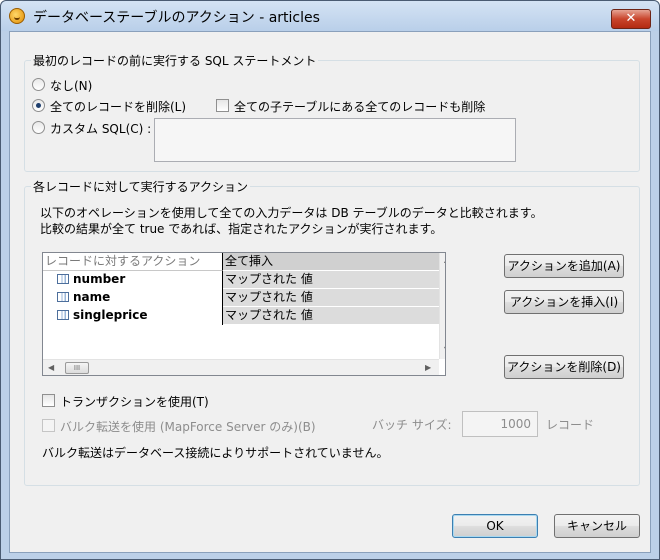 This screenshot has height=560, width=660. What do you see at coordinates (444, 349) in the screenshot?
I see `scroll-down-icon: ▼` at bounding box center [444, 349].